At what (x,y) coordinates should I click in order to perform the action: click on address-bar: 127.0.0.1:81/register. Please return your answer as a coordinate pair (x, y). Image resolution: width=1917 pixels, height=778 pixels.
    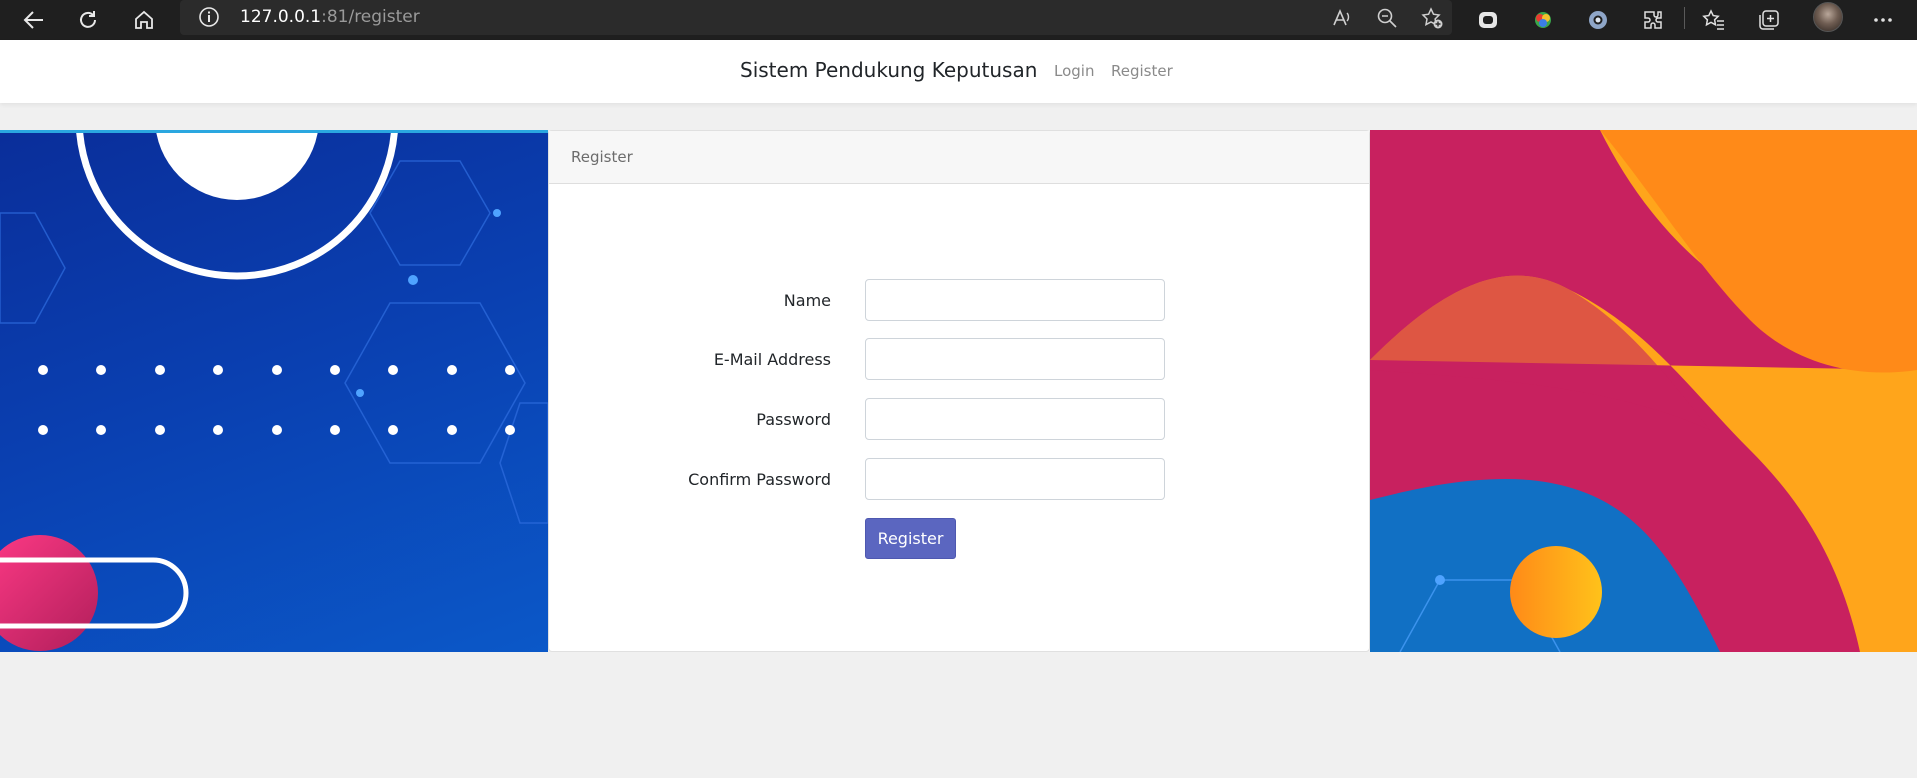
    Looking at the image, I should click on (816, 17).